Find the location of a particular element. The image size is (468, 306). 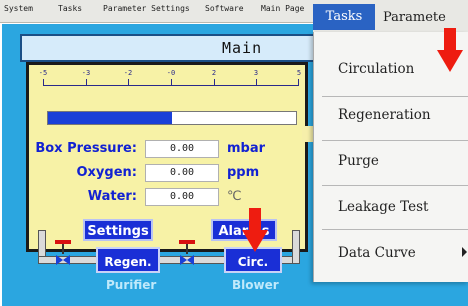

scale-ruler: -5 -3 -2 -0 2 3 5 is located at coordinates (170, 84).